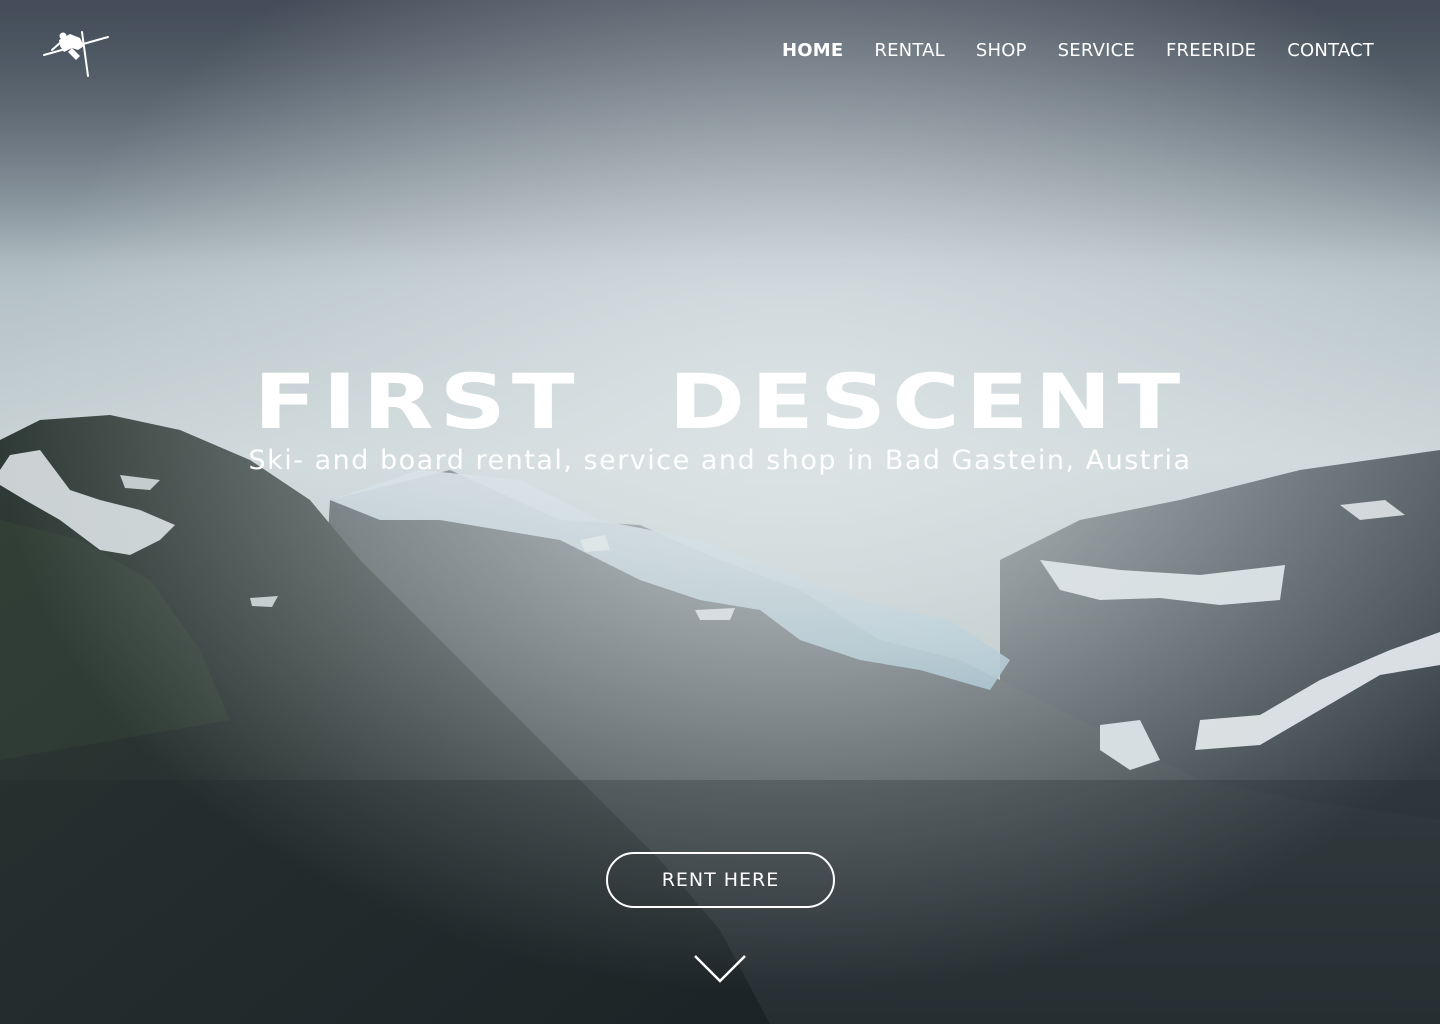 Image resolution: width=1440 pixels, height=1024 pixels. I want to click on skier-jump-icon, so click(76, 51).